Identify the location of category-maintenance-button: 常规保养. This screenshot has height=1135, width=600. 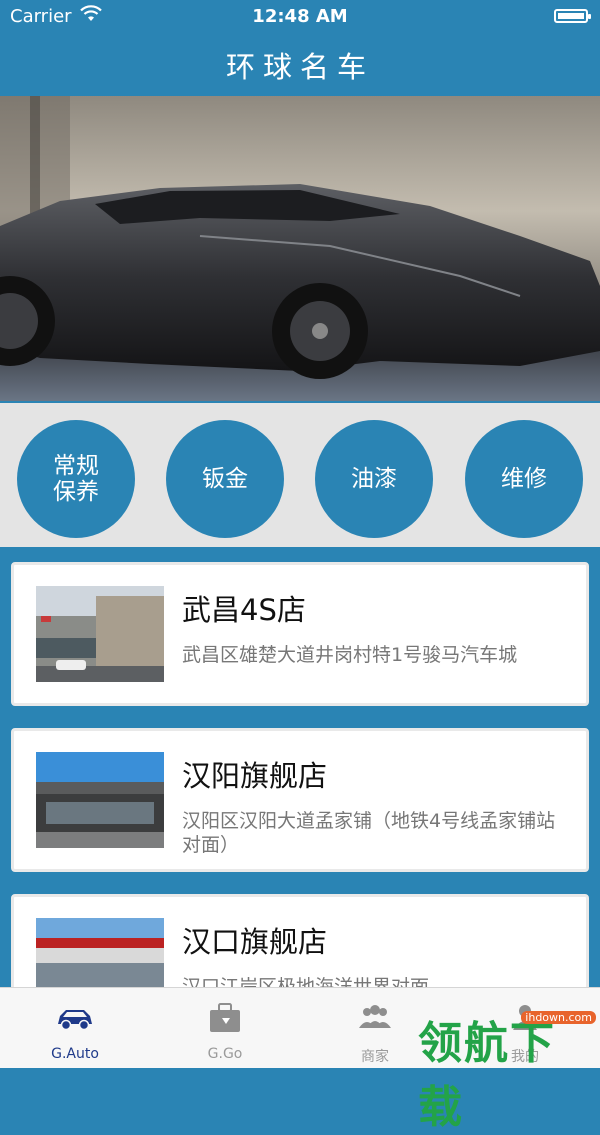
(76, 479).